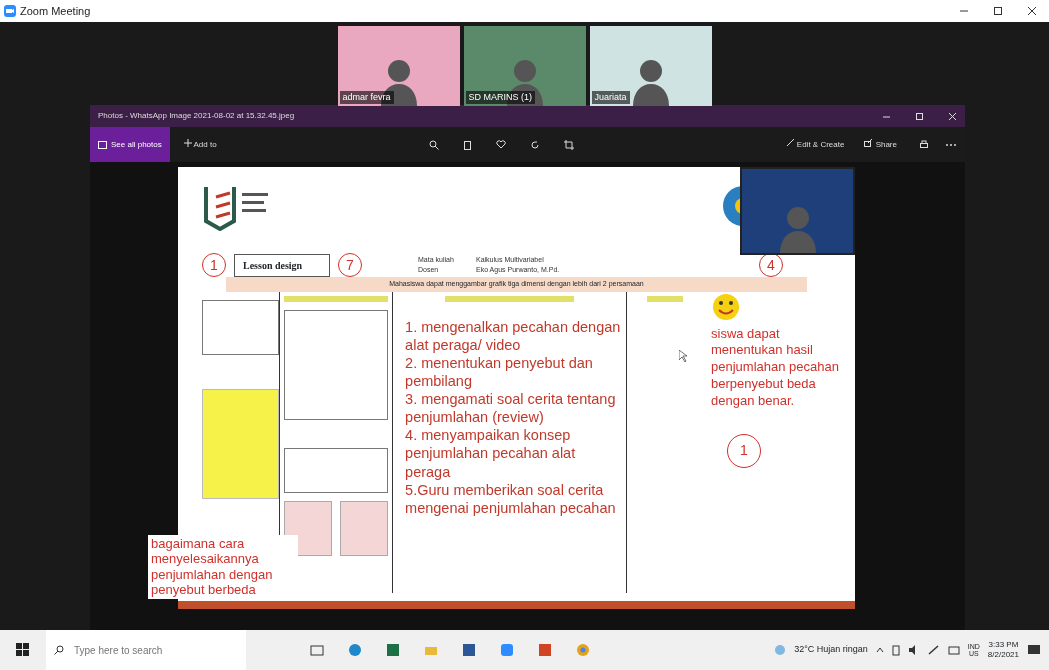 The height and width of the screenshot is (670, 1049). I want to click on handwritten-note: bagaimana cara menyelesaikannya penjumlahan dengan penyebut berbeda, so click(223, 566).